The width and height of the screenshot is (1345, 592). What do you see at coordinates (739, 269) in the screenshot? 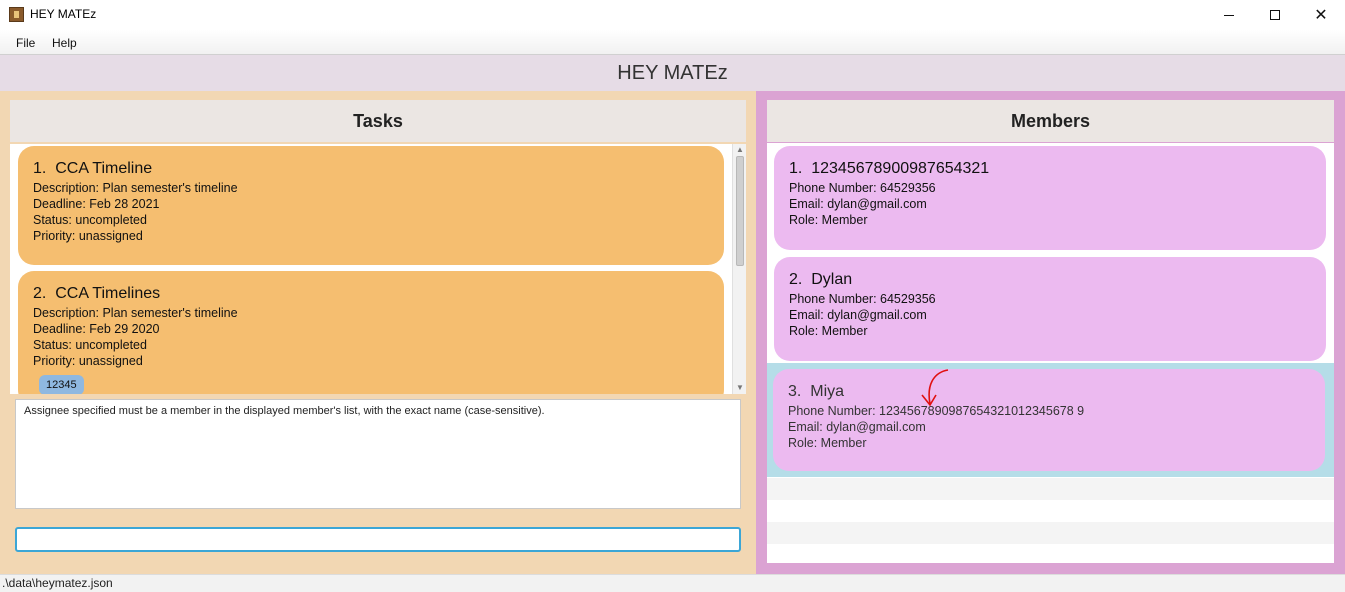
I see `task-list-scrollbar: ▲ ▼` at bounding box center [739, 269].